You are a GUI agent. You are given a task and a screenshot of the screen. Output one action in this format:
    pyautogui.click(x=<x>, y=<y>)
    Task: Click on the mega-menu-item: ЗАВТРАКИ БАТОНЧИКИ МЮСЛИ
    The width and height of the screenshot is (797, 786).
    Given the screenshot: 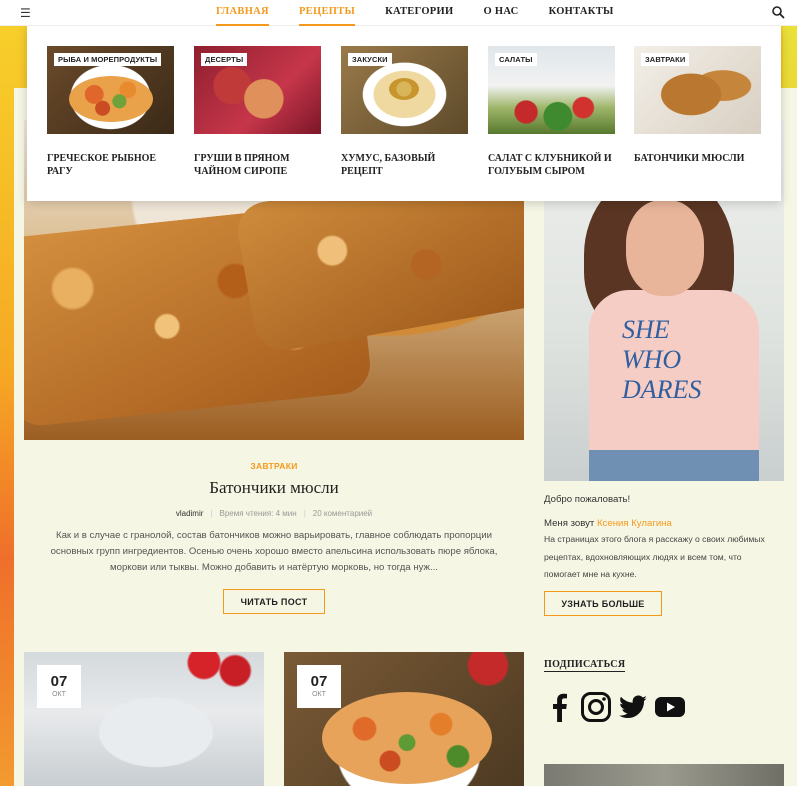 What is the action you would take?
    pyautogui.click(x=697, y=105)
    